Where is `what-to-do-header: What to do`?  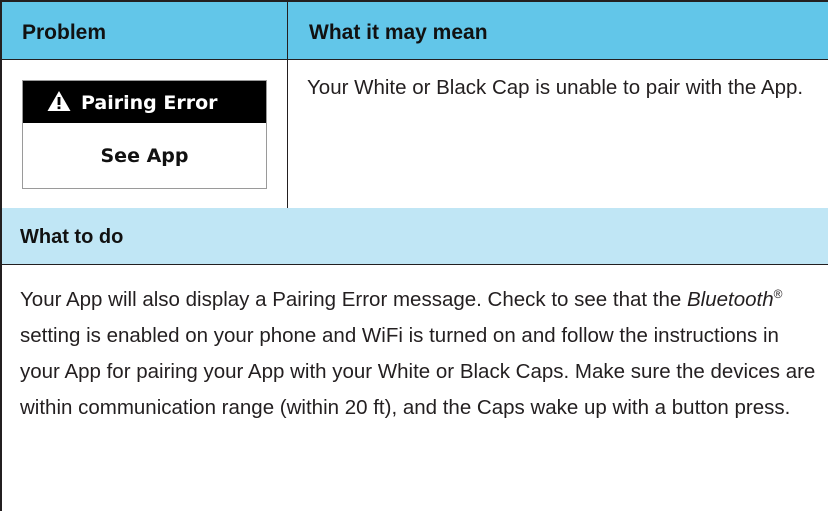 what-to-do-header: What to do is located at coordinates (414, 236).